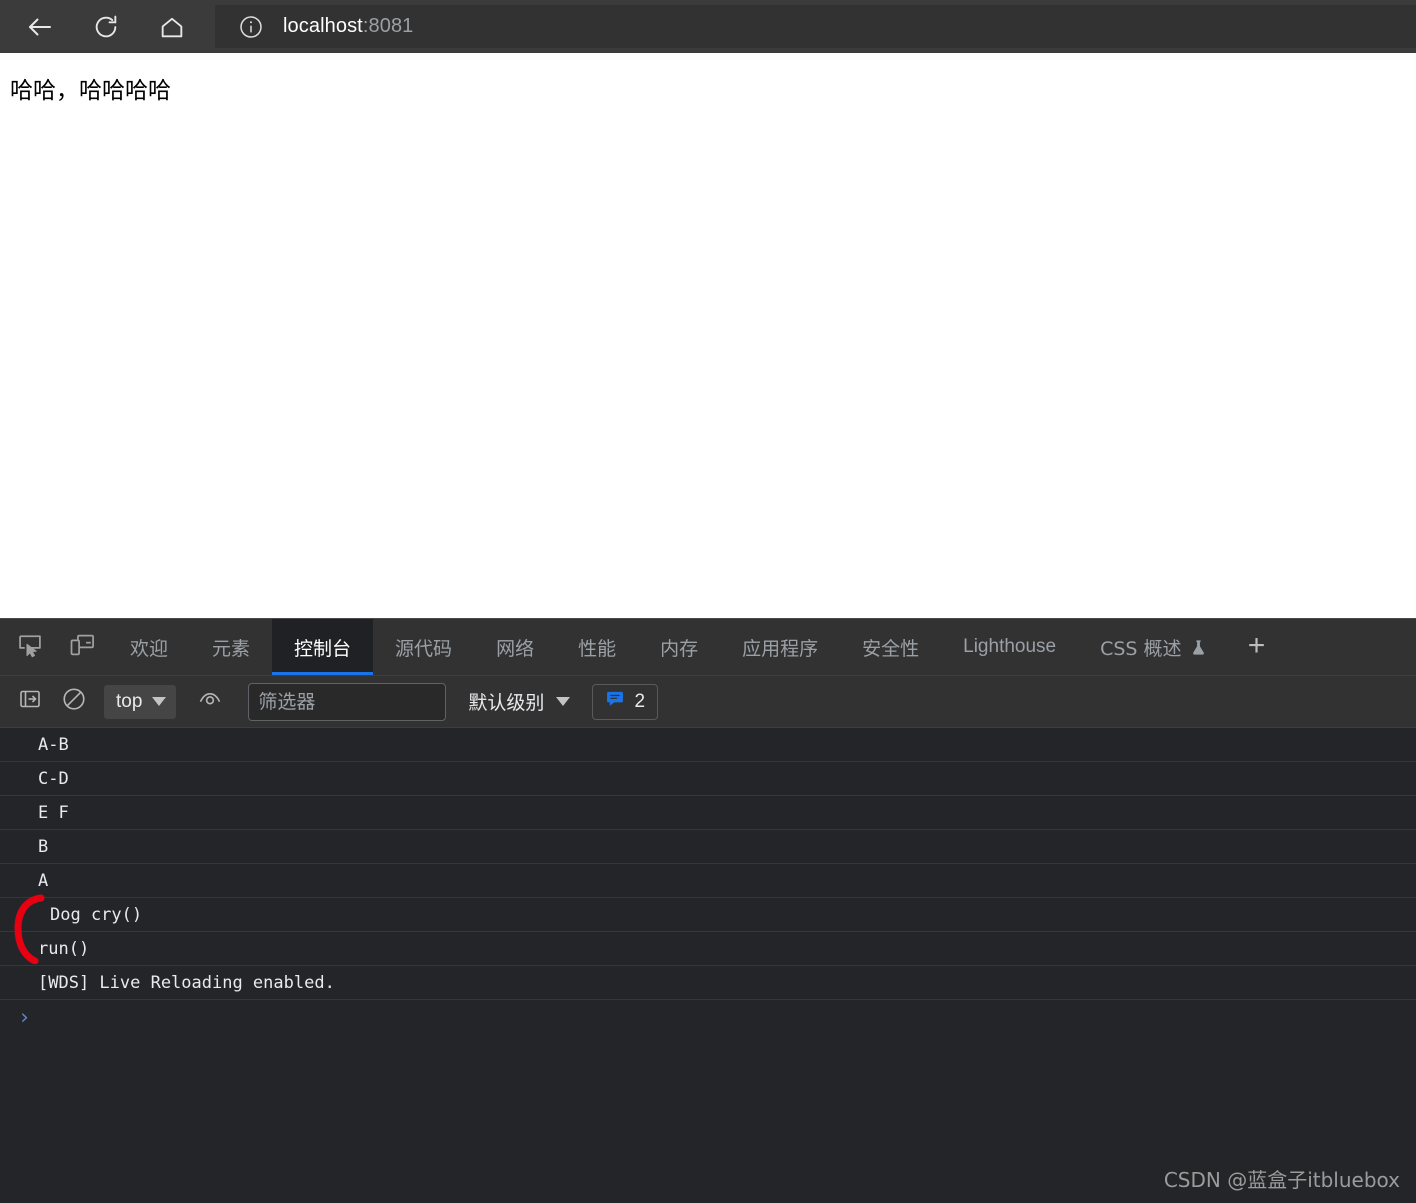 This screenshot has height=1203, width=1416. I want to click on eye-icon, so click(210, 701).